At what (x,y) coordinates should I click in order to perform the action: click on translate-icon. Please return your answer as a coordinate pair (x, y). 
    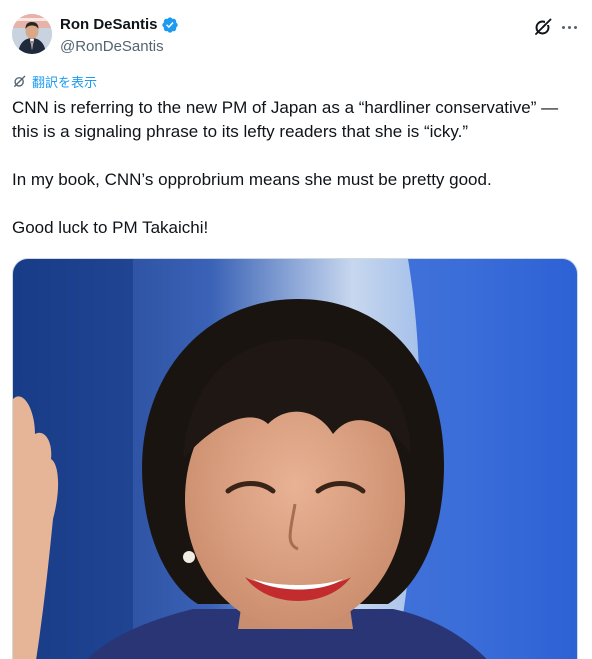
    Looking at the image, I should click on (19, 84).